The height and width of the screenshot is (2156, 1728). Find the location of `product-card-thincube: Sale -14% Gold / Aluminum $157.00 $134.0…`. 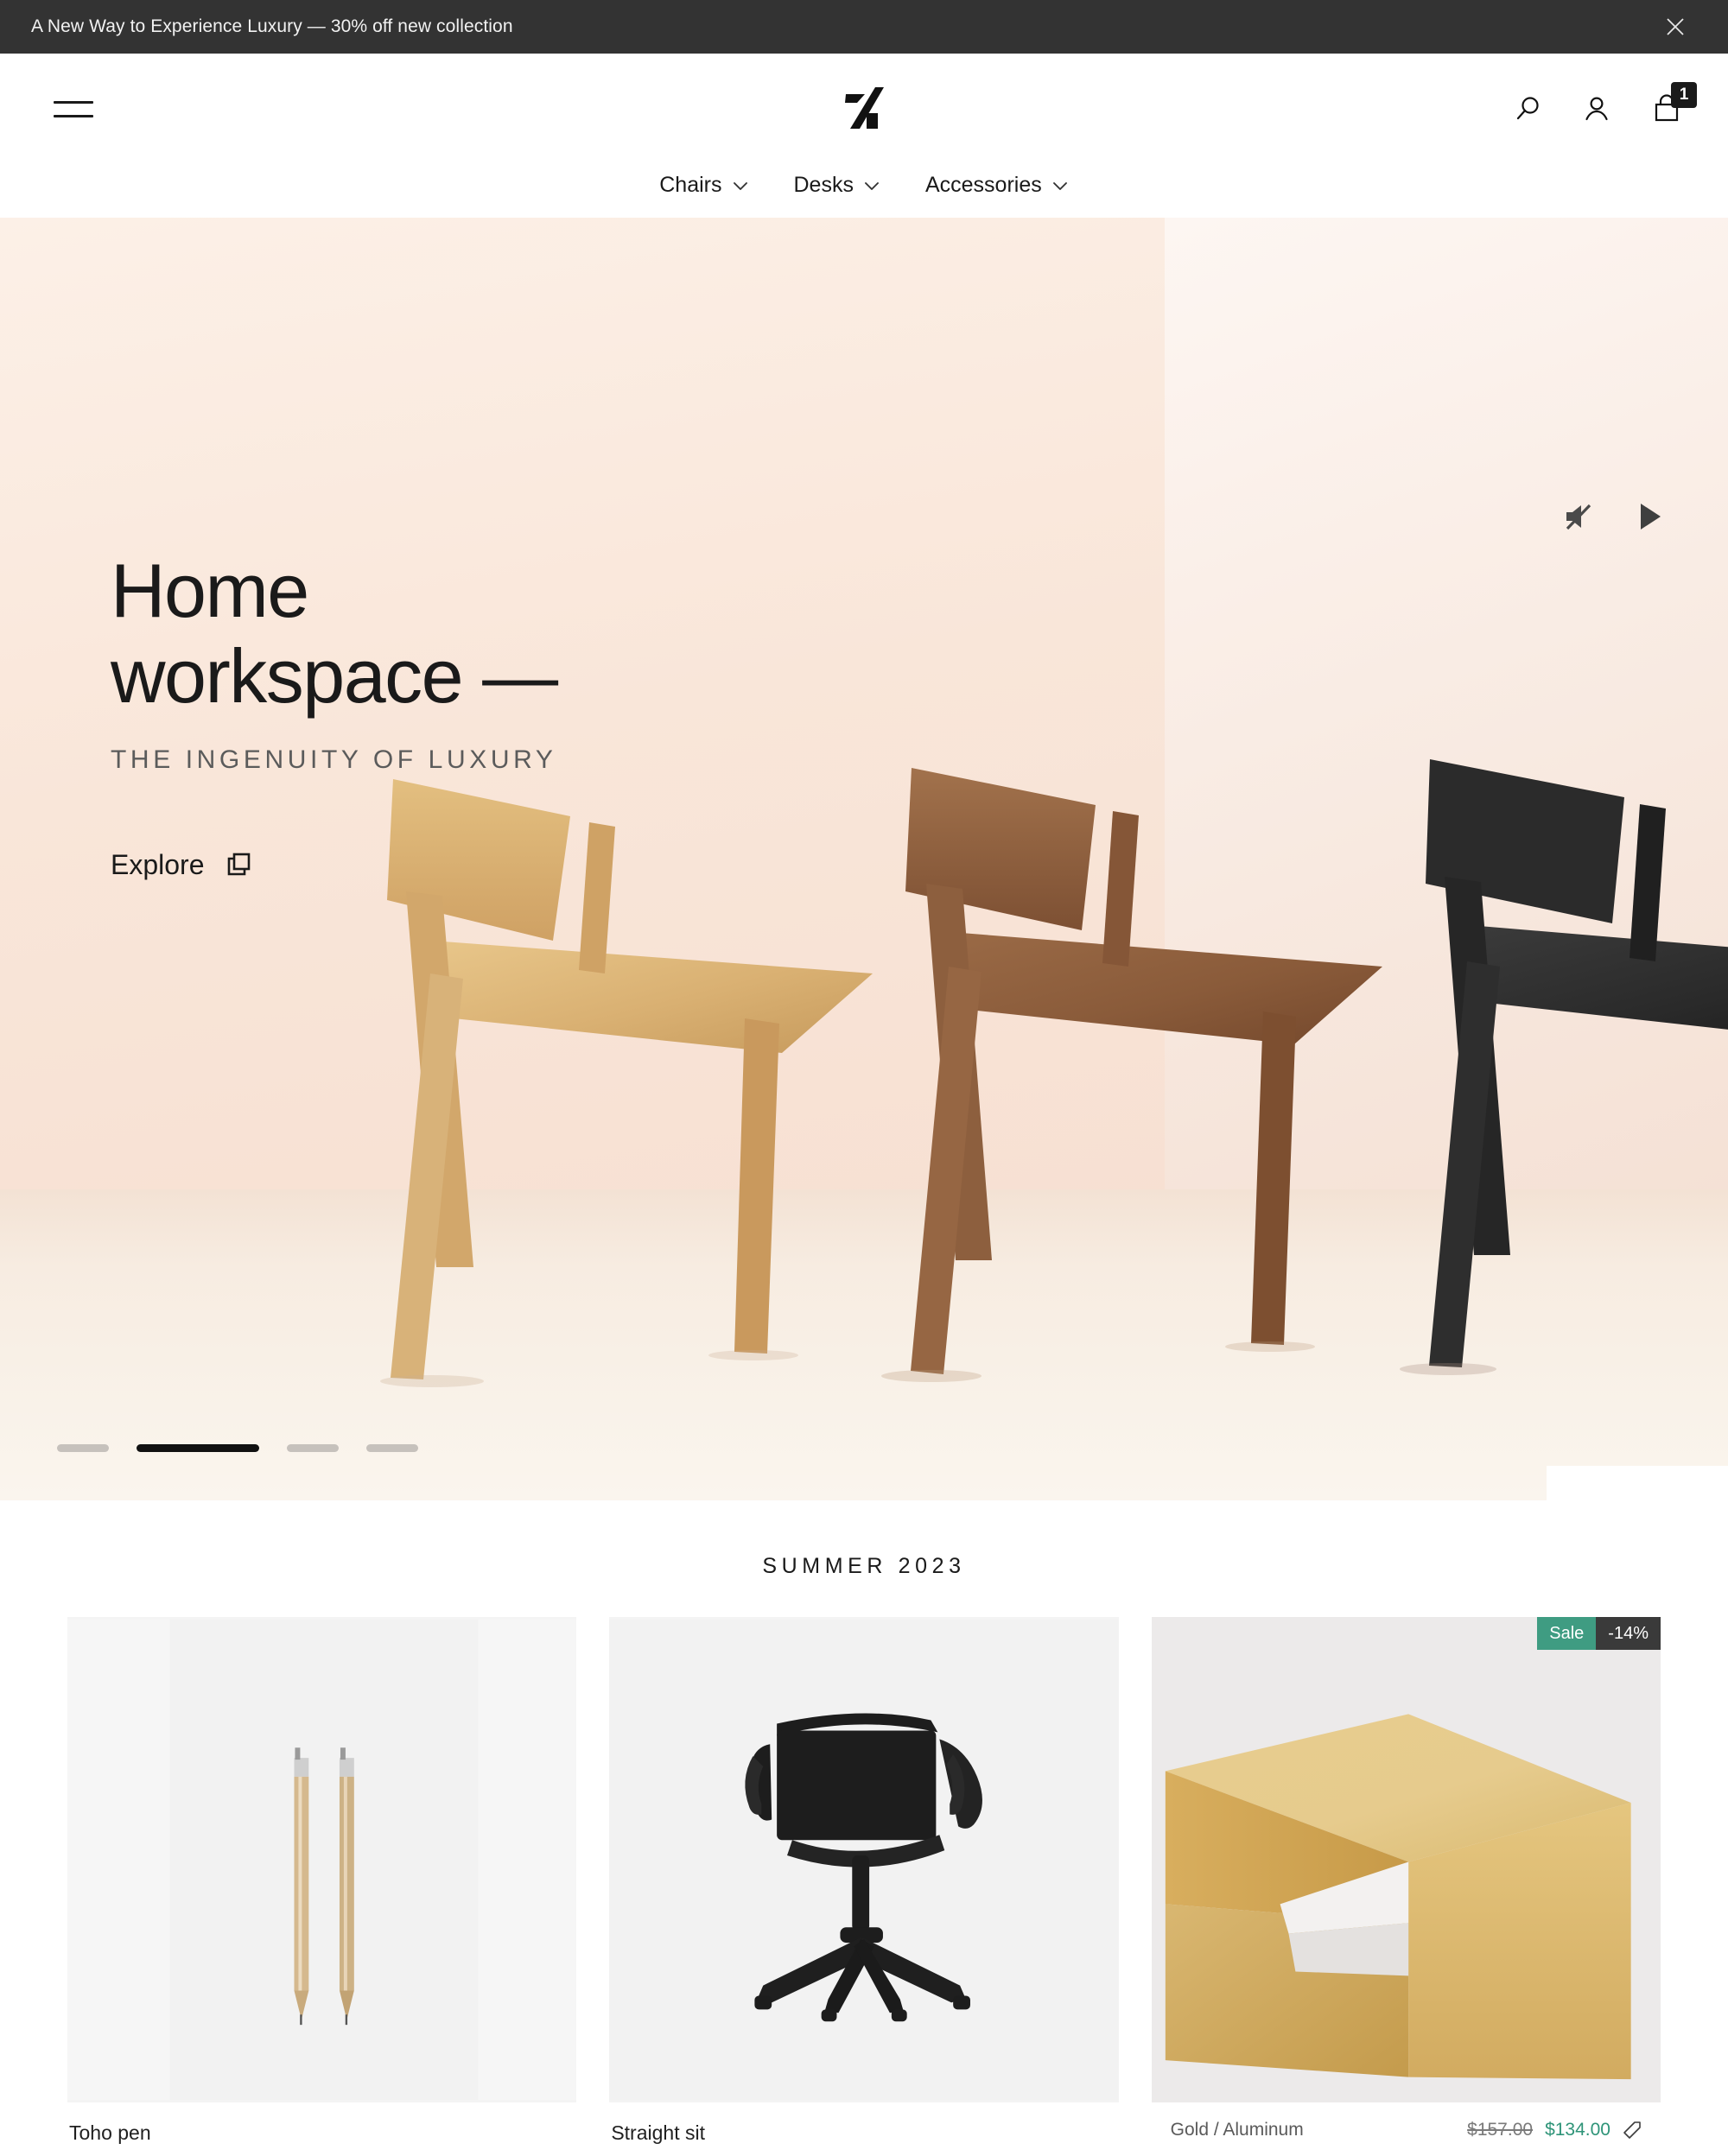

product-card-thincube: Sale -14% Gold / Aluminum $157.00 $134.0… is located at coordinates (1406, 1886).